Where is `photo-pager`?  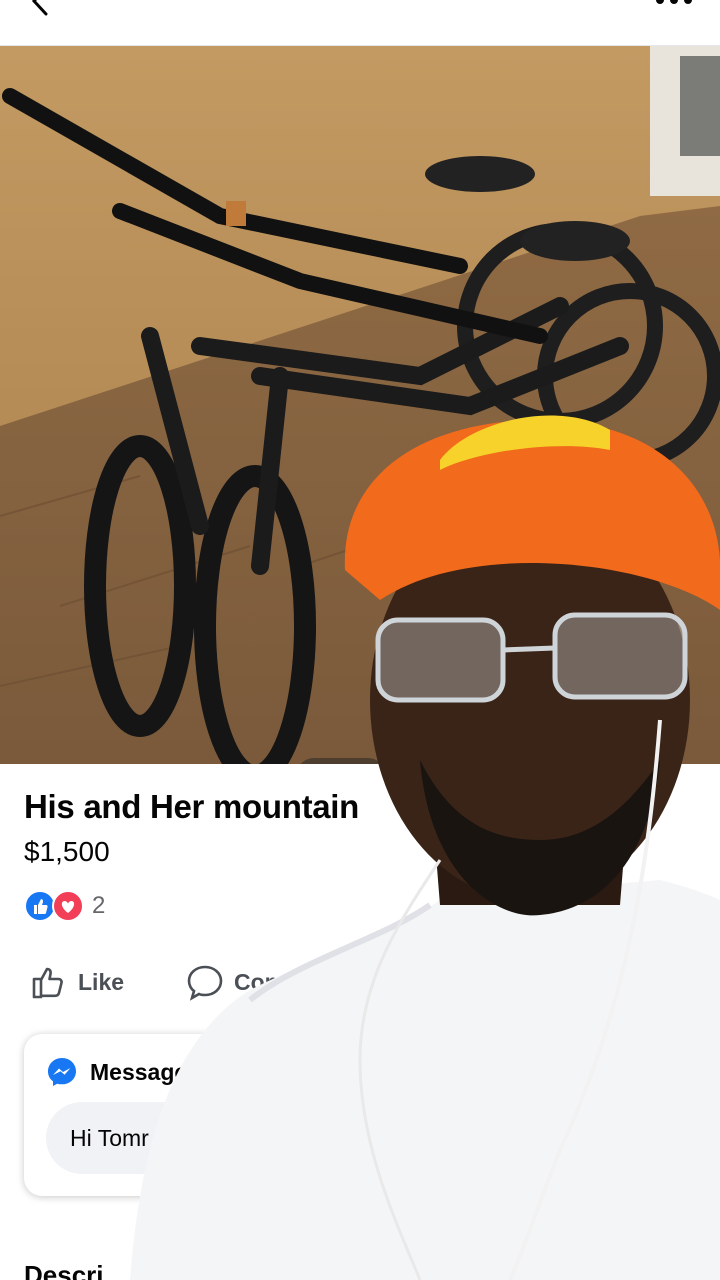
photo-pager is located at coordinates (341, 761).